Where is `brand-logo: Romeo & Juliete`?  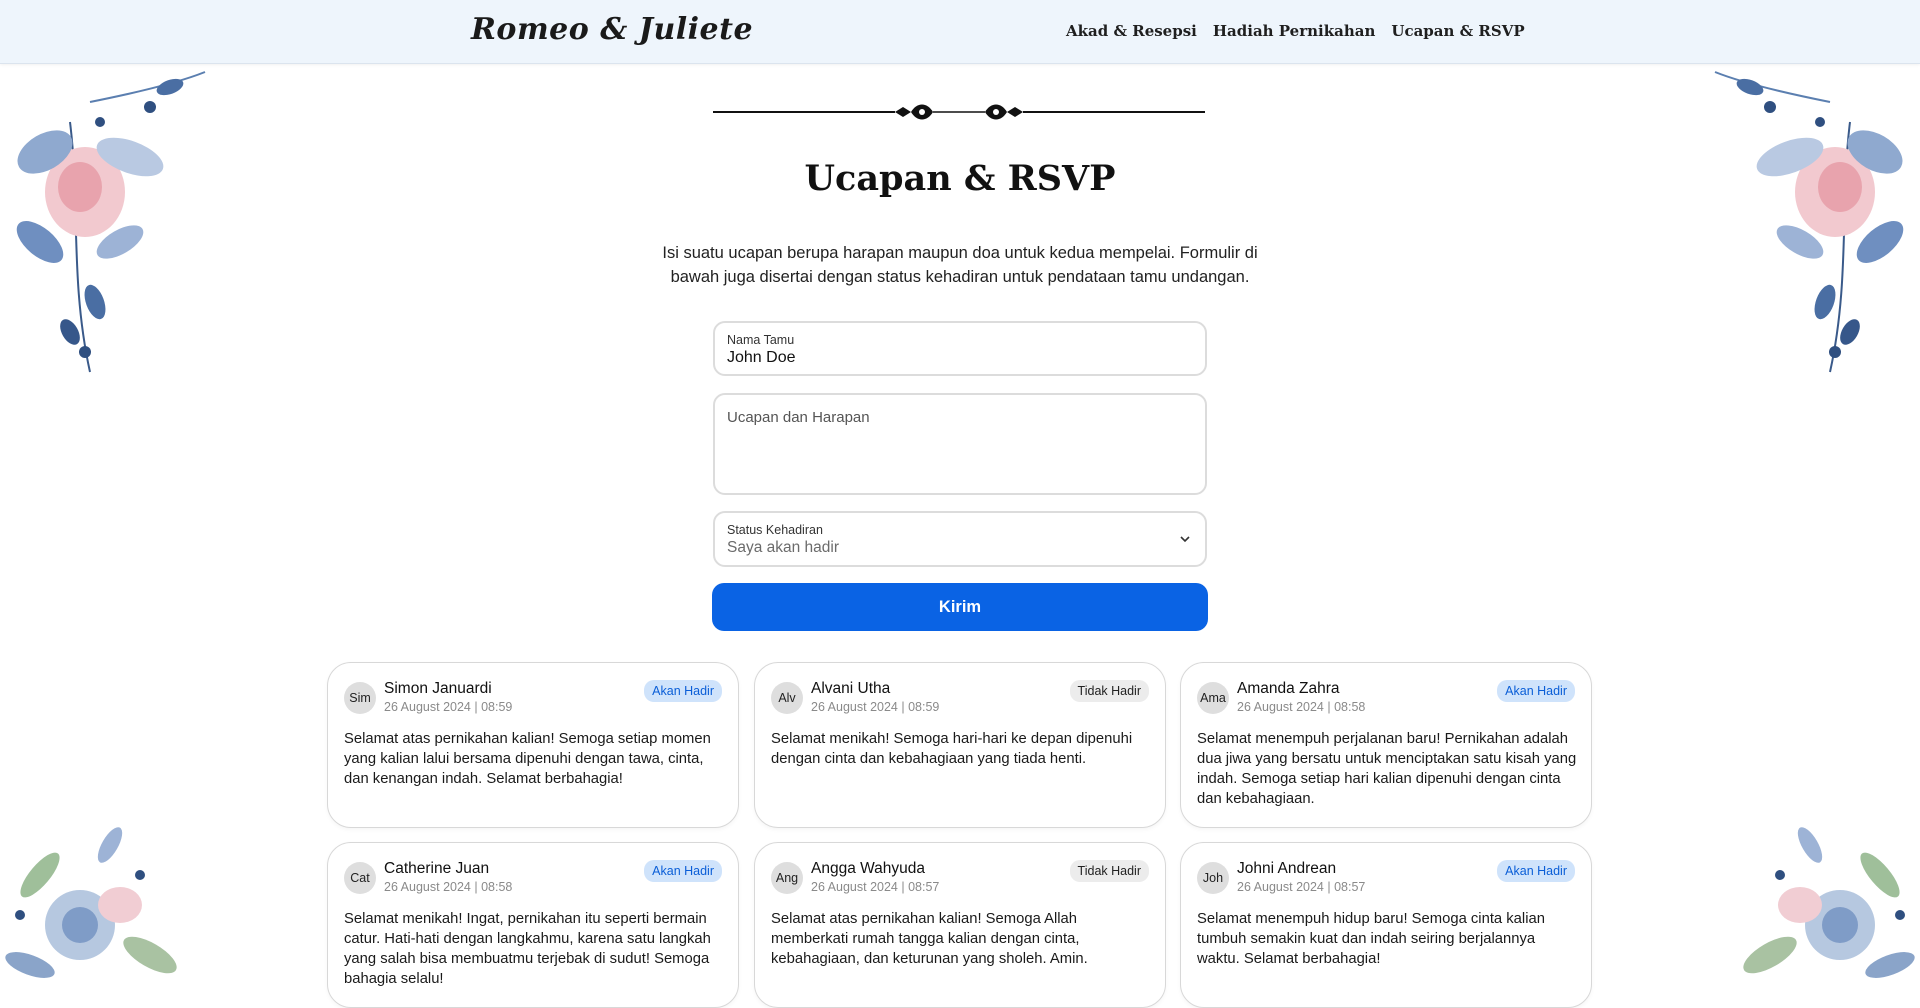
brand-logo: Romeo & Juliete is located at coordinates (612, 29).